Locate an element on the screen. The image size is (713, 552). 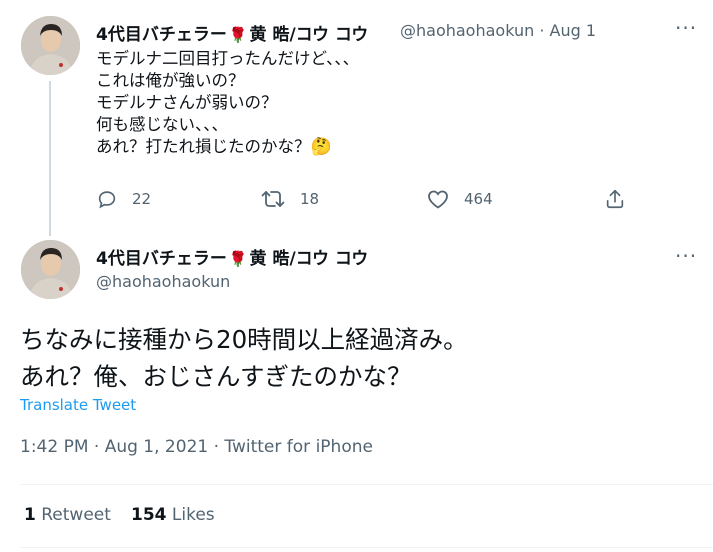
reply-button: 22 is located at coordinates (123, 199).